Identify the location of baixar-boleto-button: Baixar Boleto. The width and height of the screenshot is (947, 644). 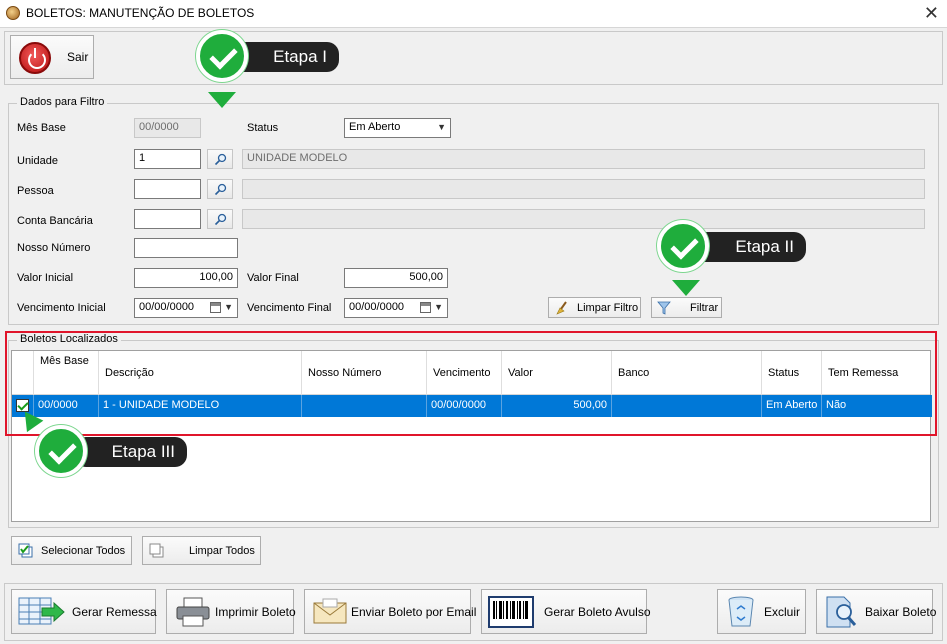
(876, 611).